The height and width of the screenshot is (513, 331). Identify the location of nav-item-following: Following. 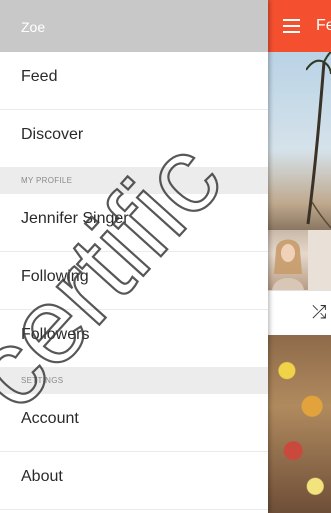
(134, 281).